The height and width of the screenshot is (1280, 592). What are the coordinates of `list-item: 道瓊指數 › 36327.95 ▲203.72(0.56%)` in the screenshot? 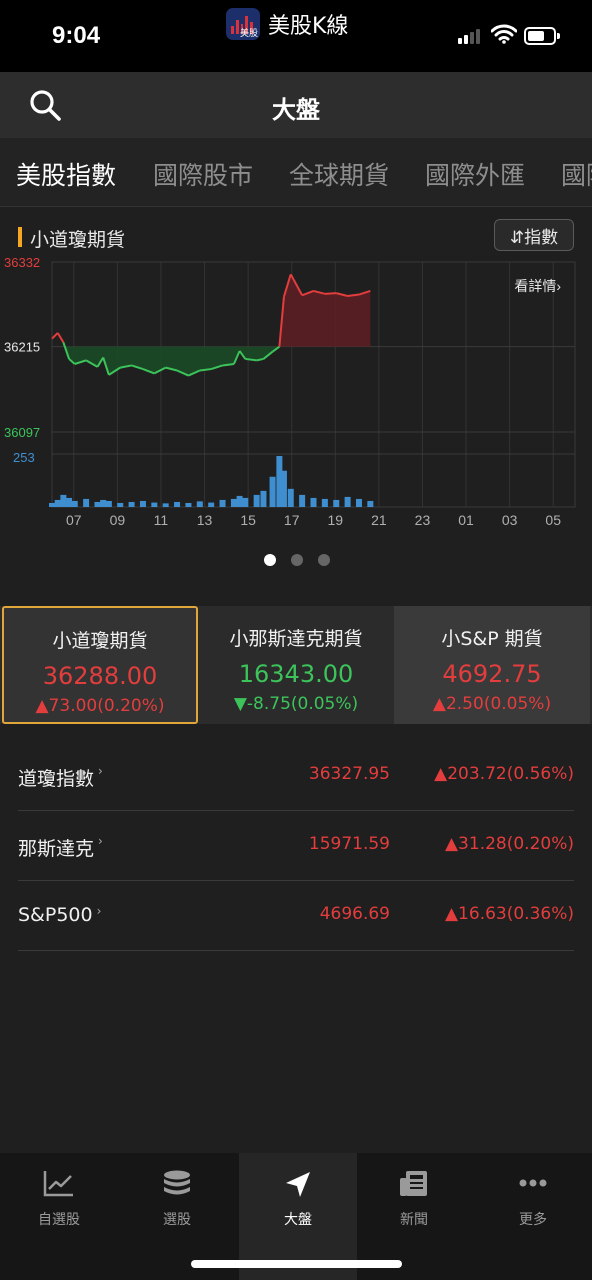 It's located at (296, 775).